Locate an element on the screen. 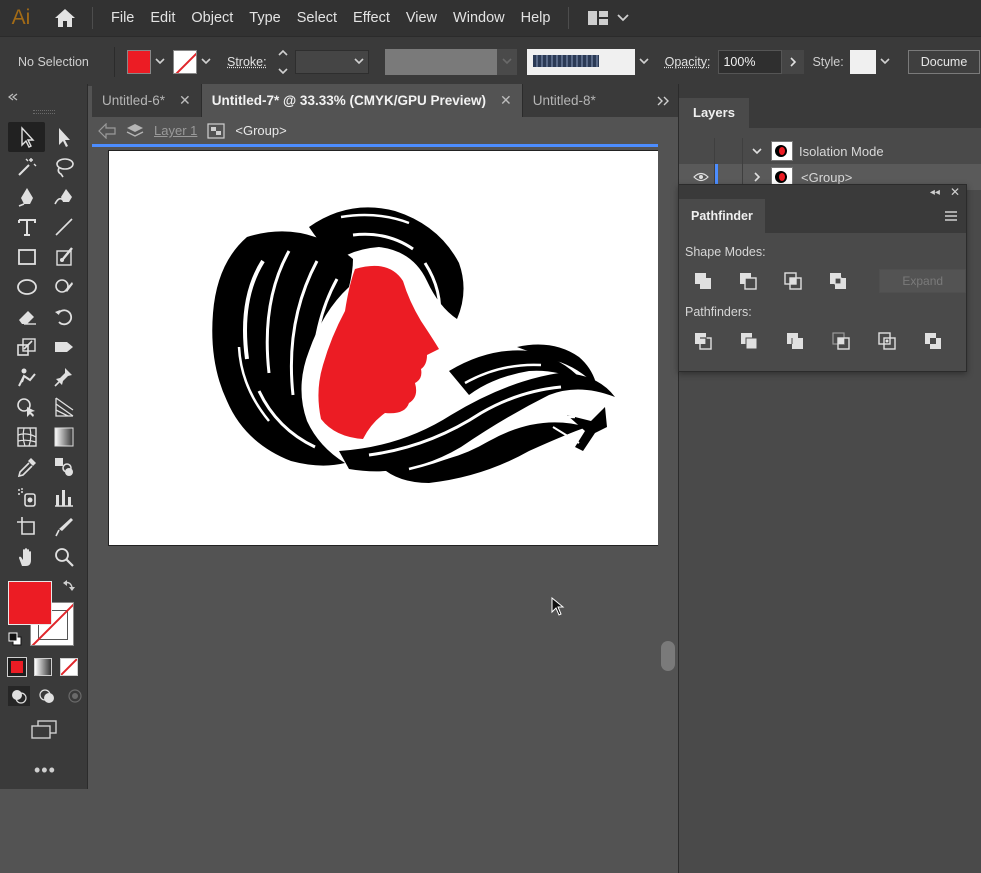  minus-back-icon is located at coordinates (933, 341).